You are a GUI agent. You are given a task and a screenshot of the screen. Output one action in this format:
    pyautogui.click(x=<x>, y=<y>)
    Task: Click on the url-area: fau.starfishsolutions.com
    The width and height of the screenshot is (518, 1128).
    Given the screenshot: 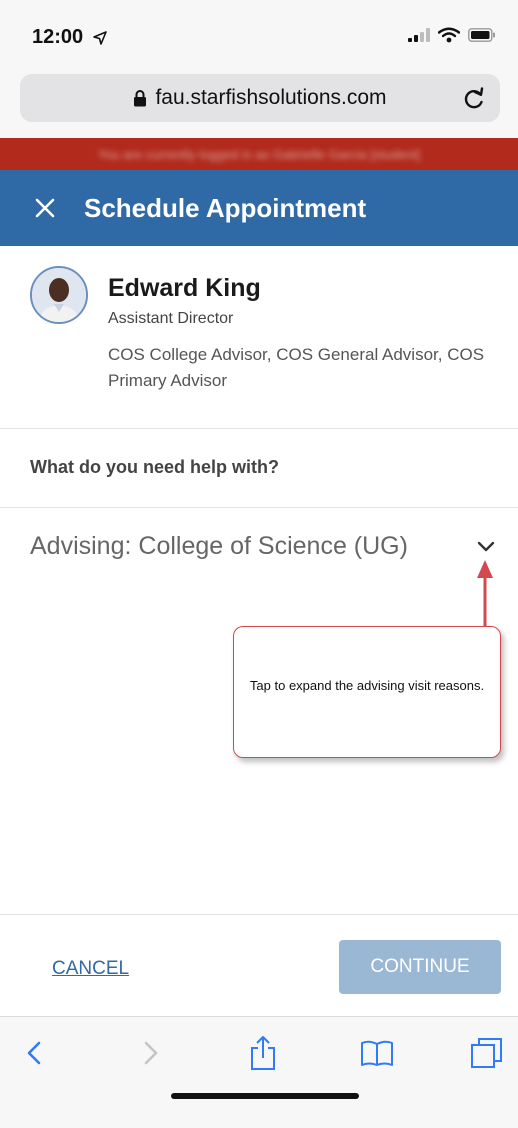 What is the action you would take?
    pyautogui.click(x=259, y=102)
    